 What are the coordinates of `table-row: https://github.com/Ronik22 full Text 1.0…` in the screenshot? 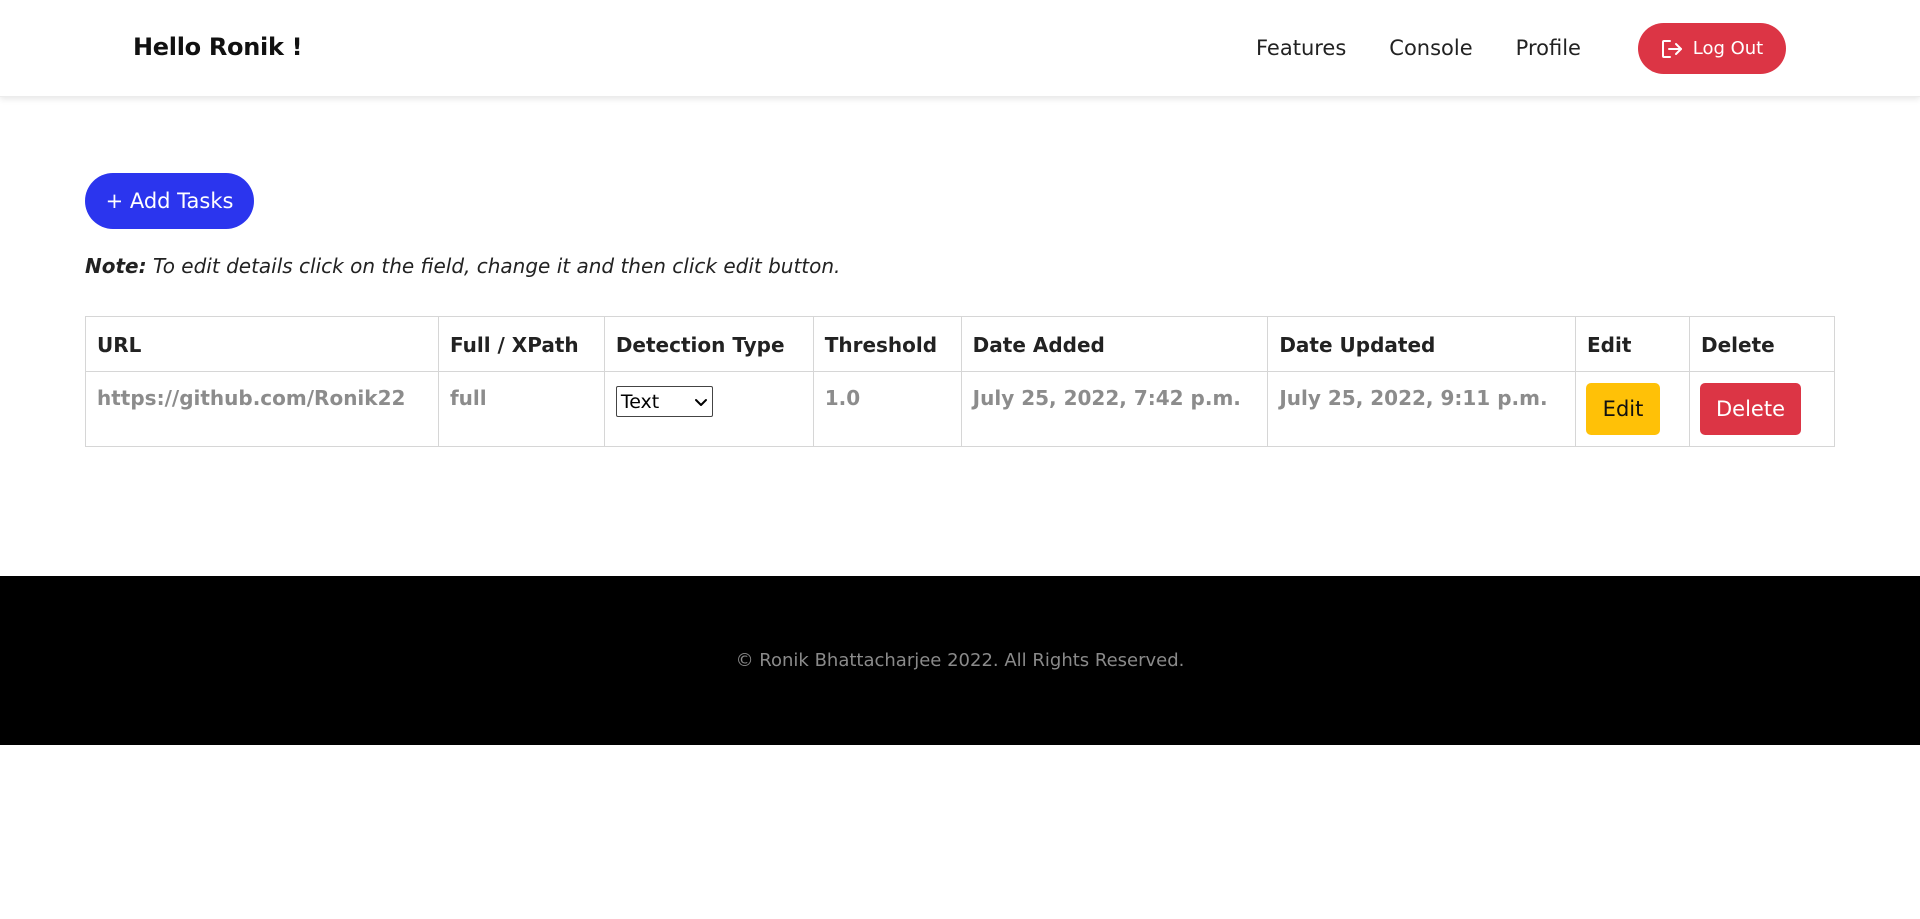 It's located at (960, 409).